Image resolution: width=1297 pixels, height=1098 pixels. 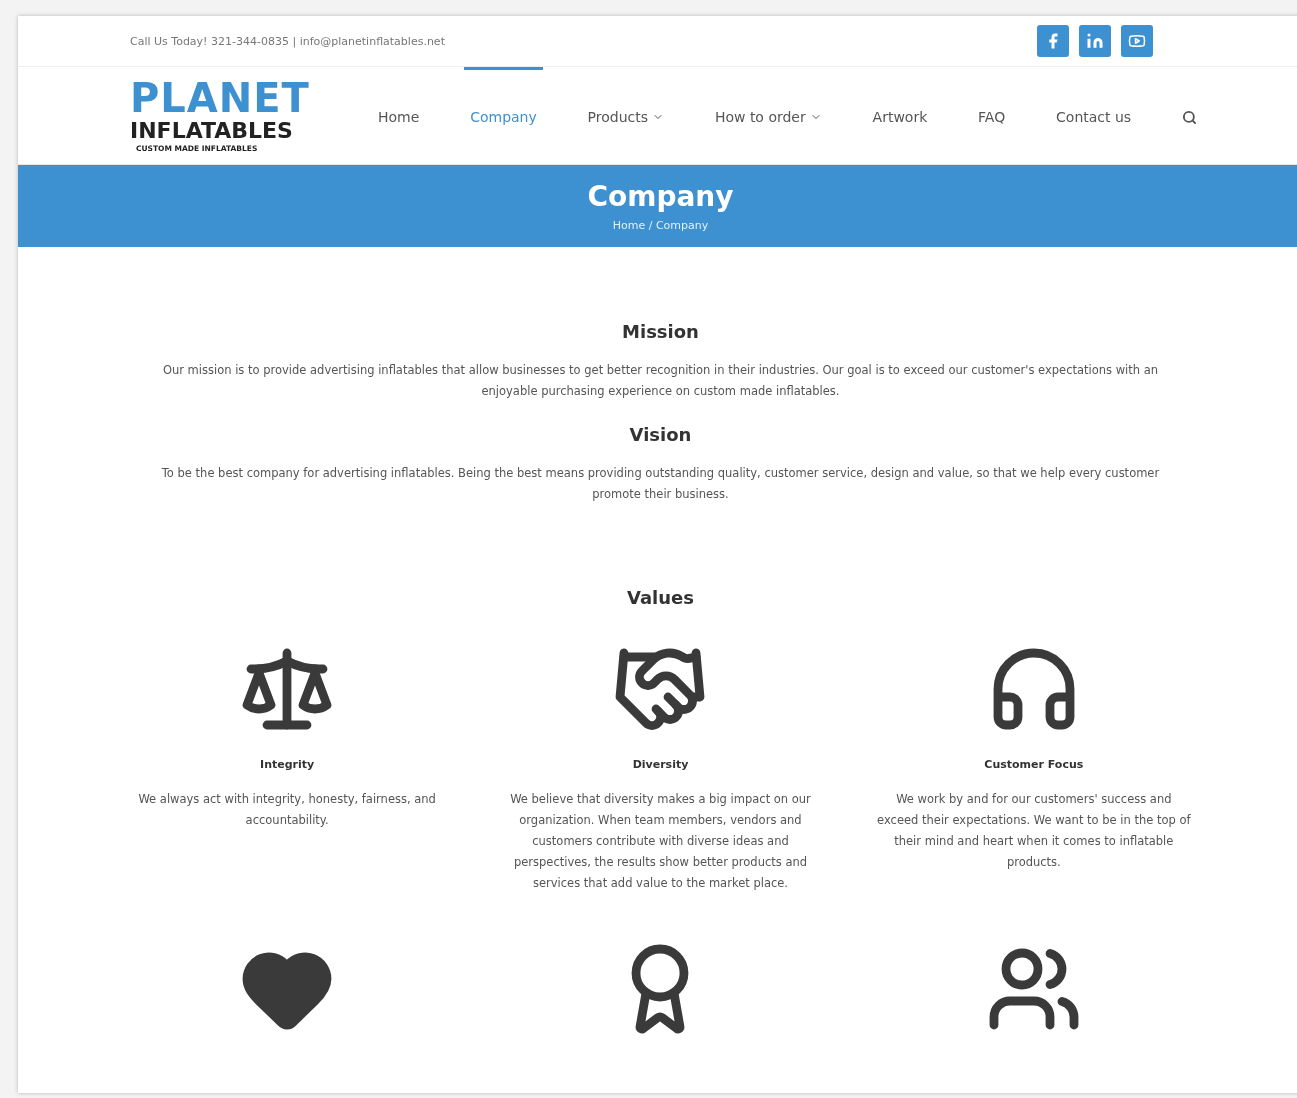 What do you see at coordinates (660, 841) in the screenshot?
I see `value-text: We believe that diversity makes a big impact on our organization. When team members, vendors and customers contribute with diverse ideas and perspectives, the results show better products and services that add value to the market place.` at bounding box center [660, 841].